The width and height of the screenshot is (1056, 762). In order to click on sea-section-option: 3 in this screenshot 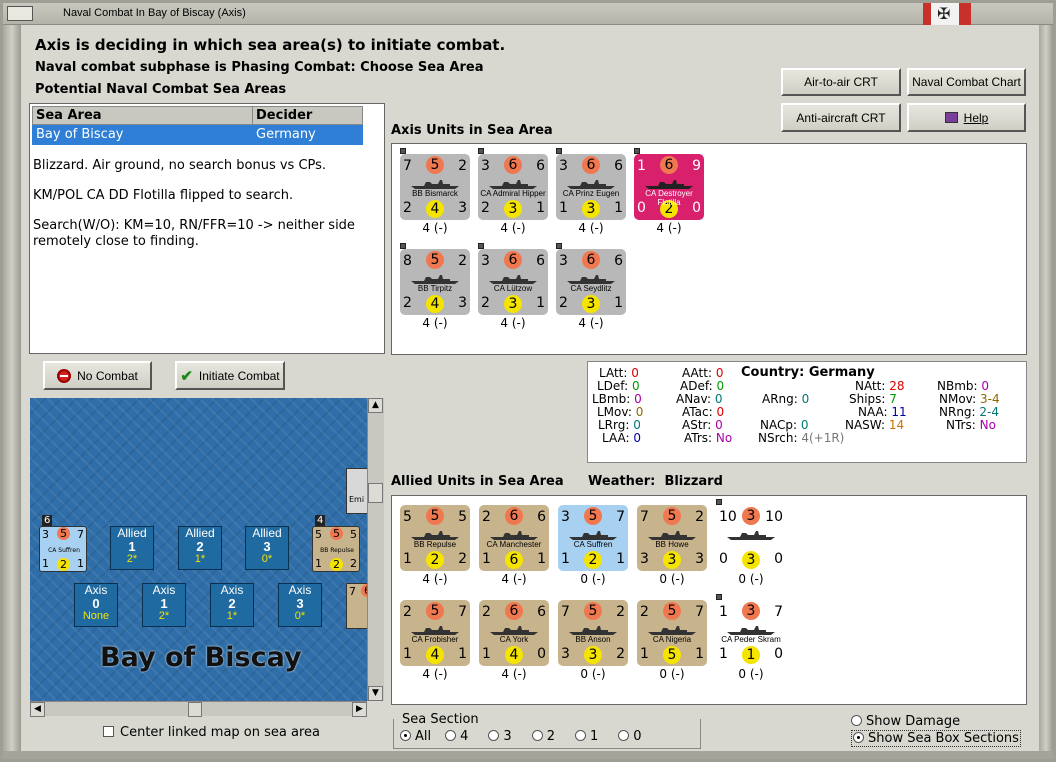, I will do `click(500, 736)`.